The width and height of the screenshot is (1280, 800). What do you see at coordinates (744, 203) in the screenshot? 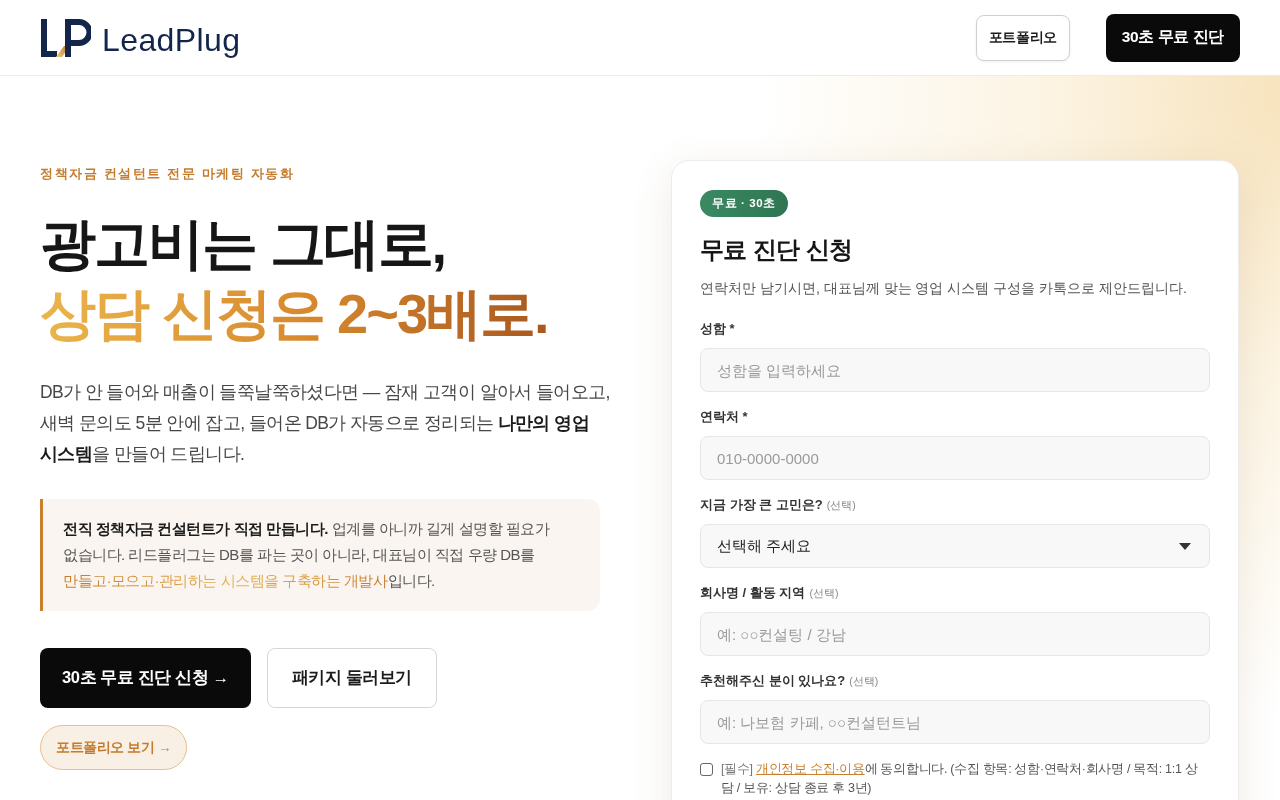
I see `free-badge: 무료 · 30초` at bounding box center [744, 203].